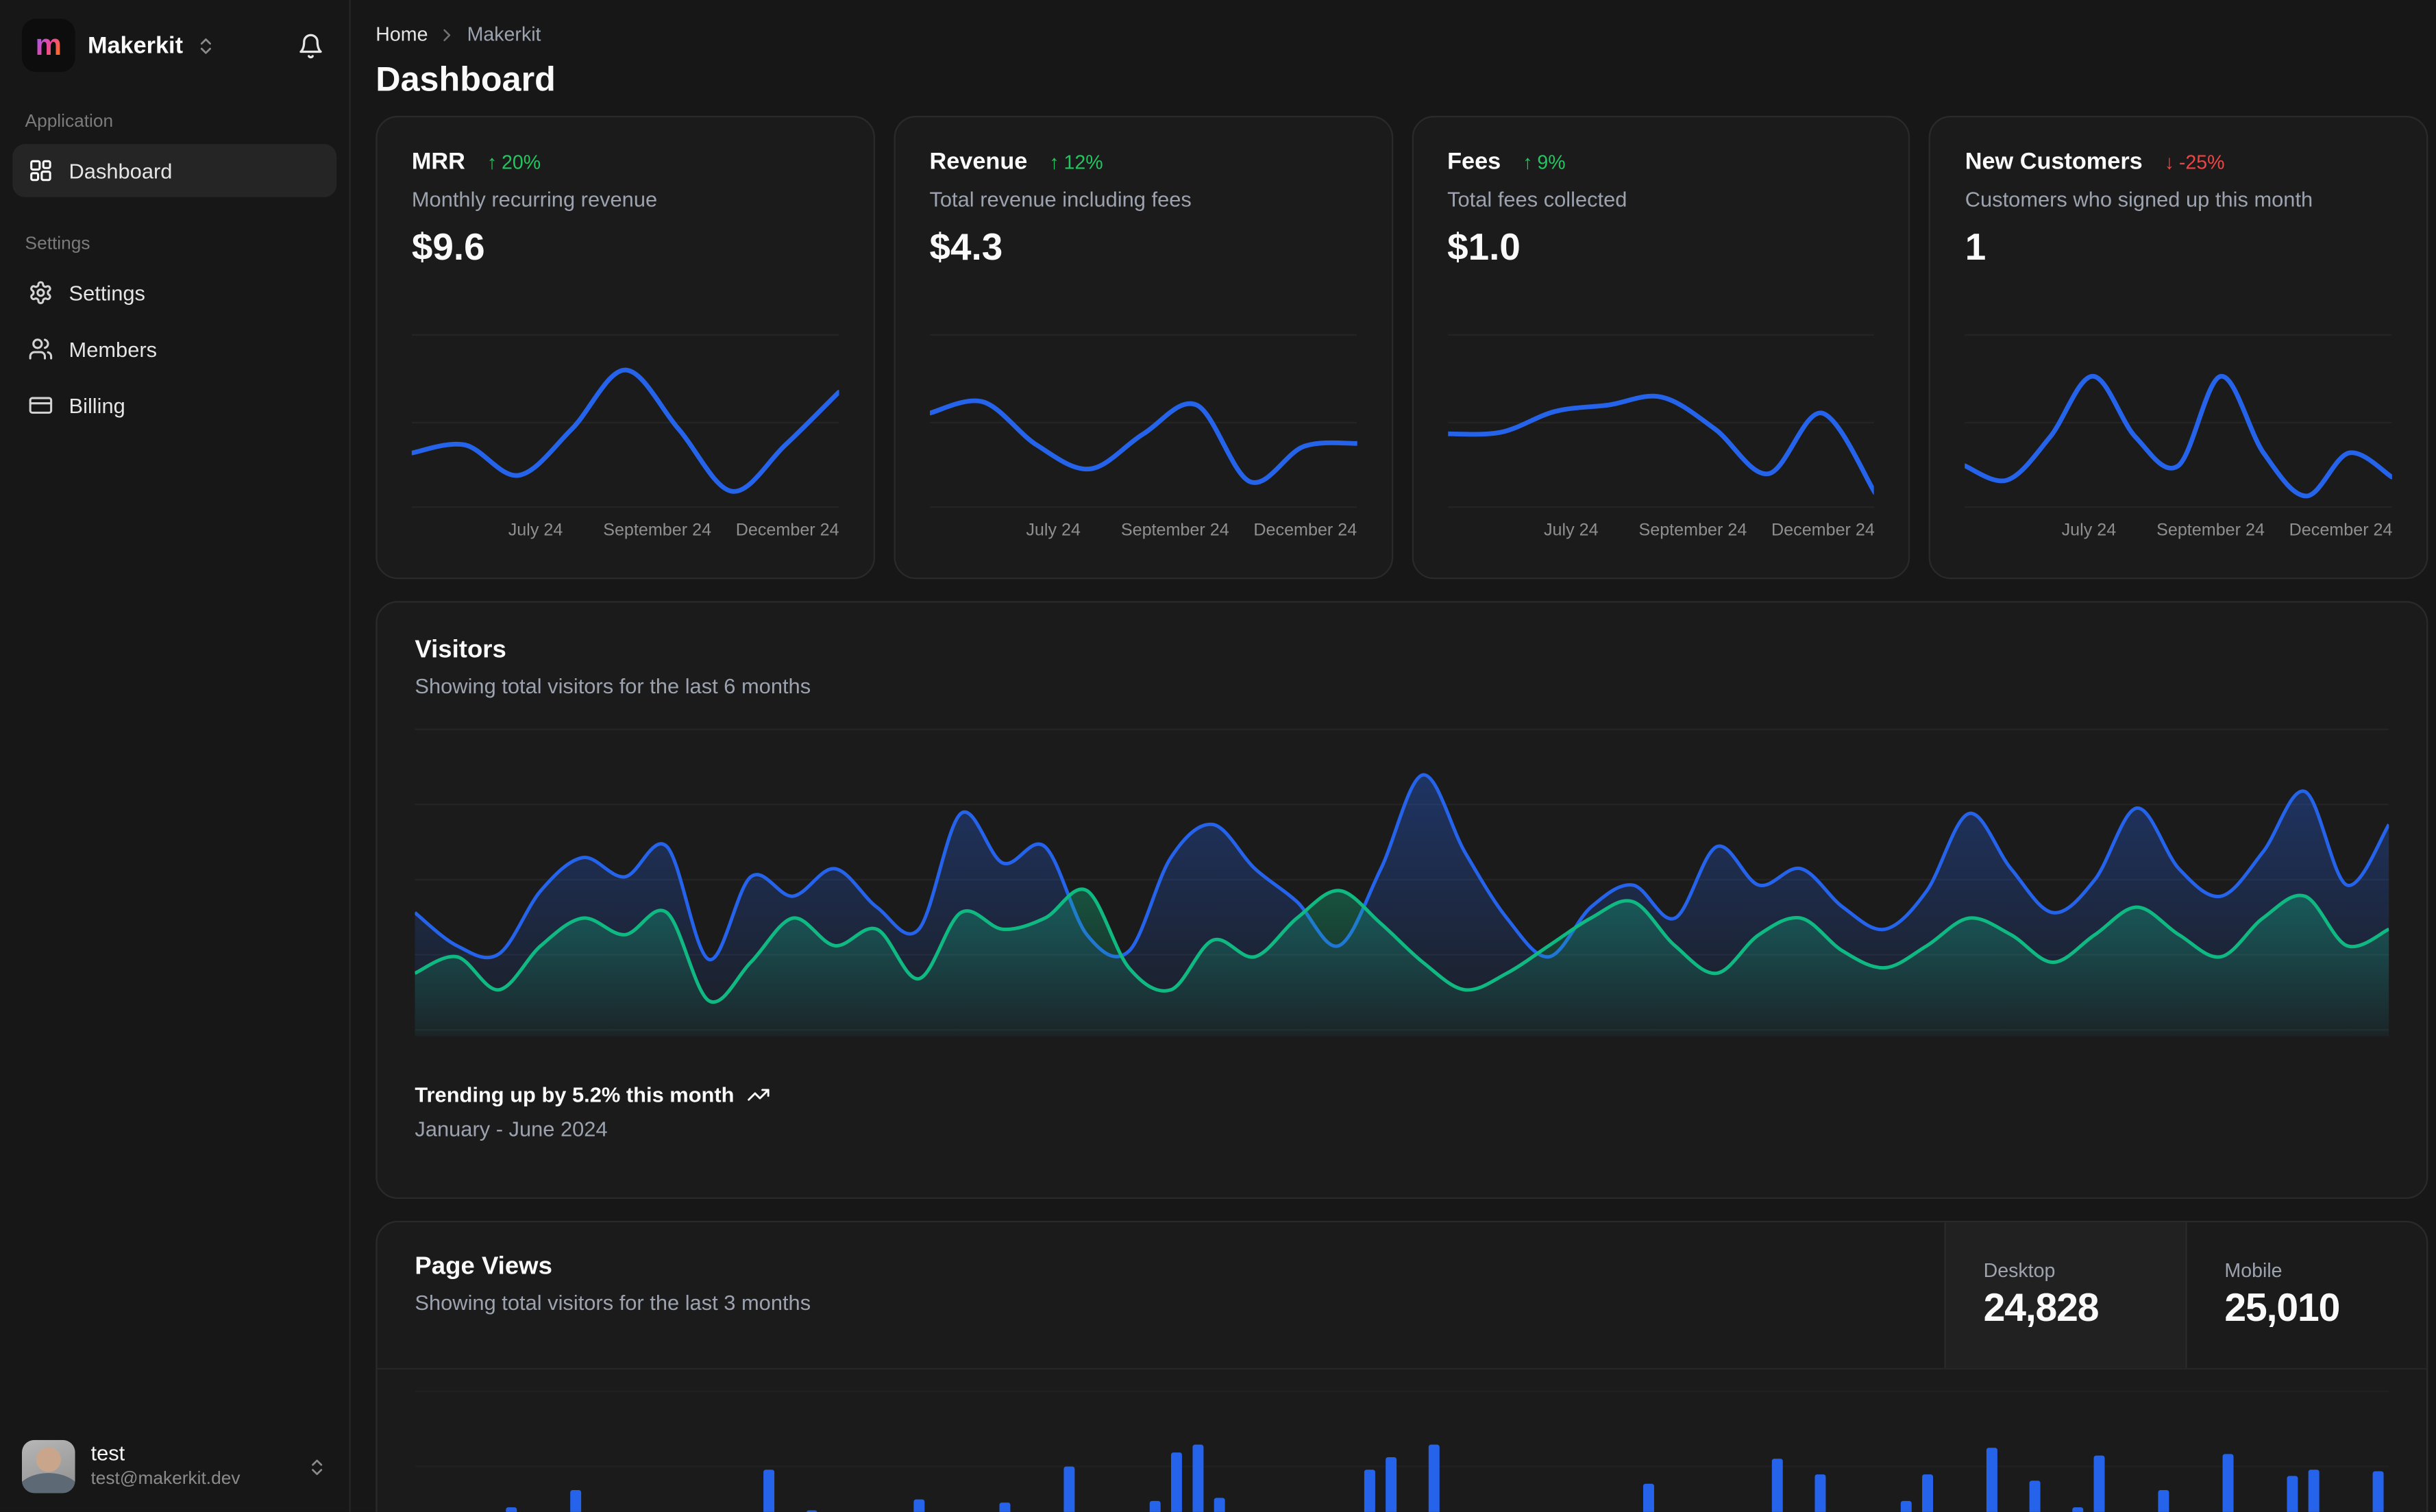 This screenshot has width=2436, height=1512. Describe the element at coordinates (1545, 162) in the screenshot. I see `stat-delta-badge: ↑ 9%` at that location.